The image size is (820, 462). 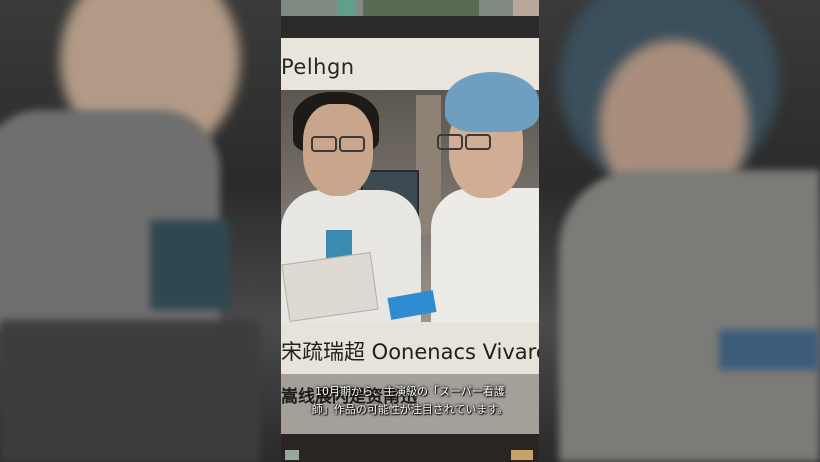 What do you see at coordinates (450, 142) in the screenshot?
I see `doctor-right-glasses` at bounding box center [450, 142].